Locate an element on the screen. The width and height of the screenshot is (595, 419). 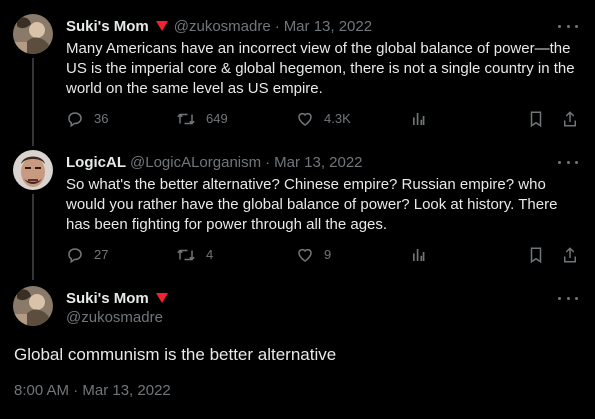
retweet-button: 4 is located at coordinates (194, 255).